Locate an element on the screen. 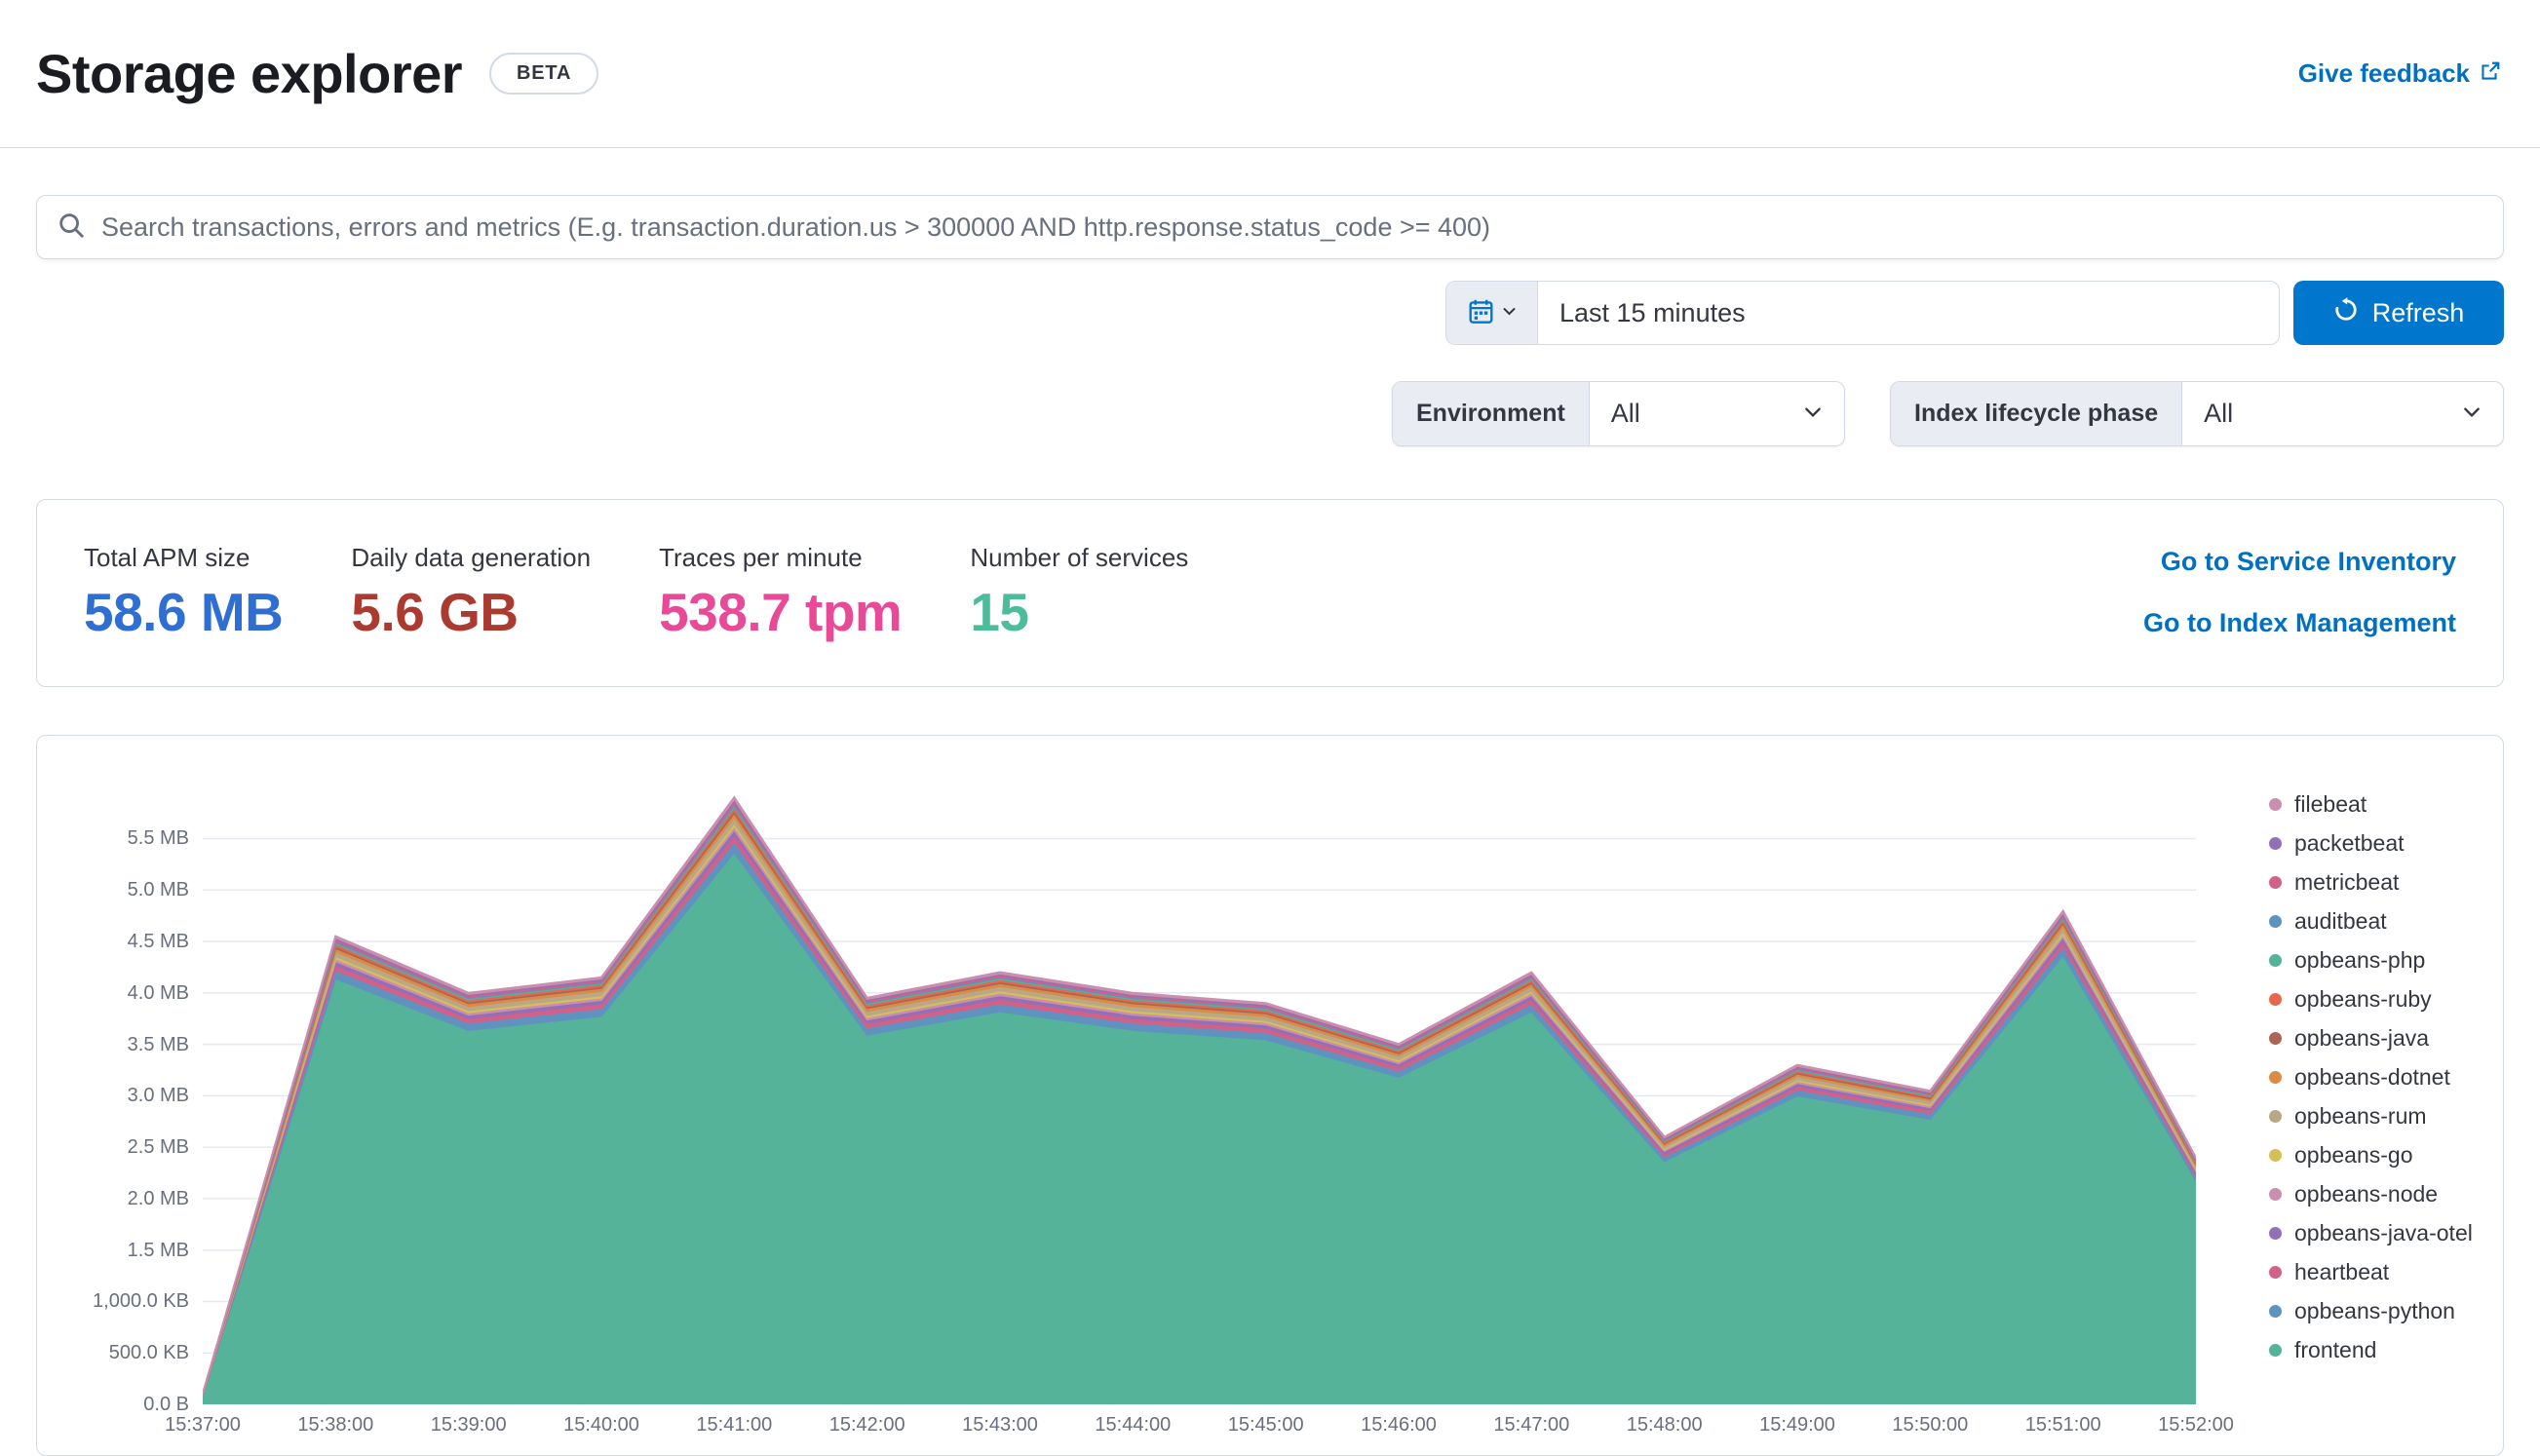  index-lifecycle-phase-value: All is located at coordinates (2219, 413).